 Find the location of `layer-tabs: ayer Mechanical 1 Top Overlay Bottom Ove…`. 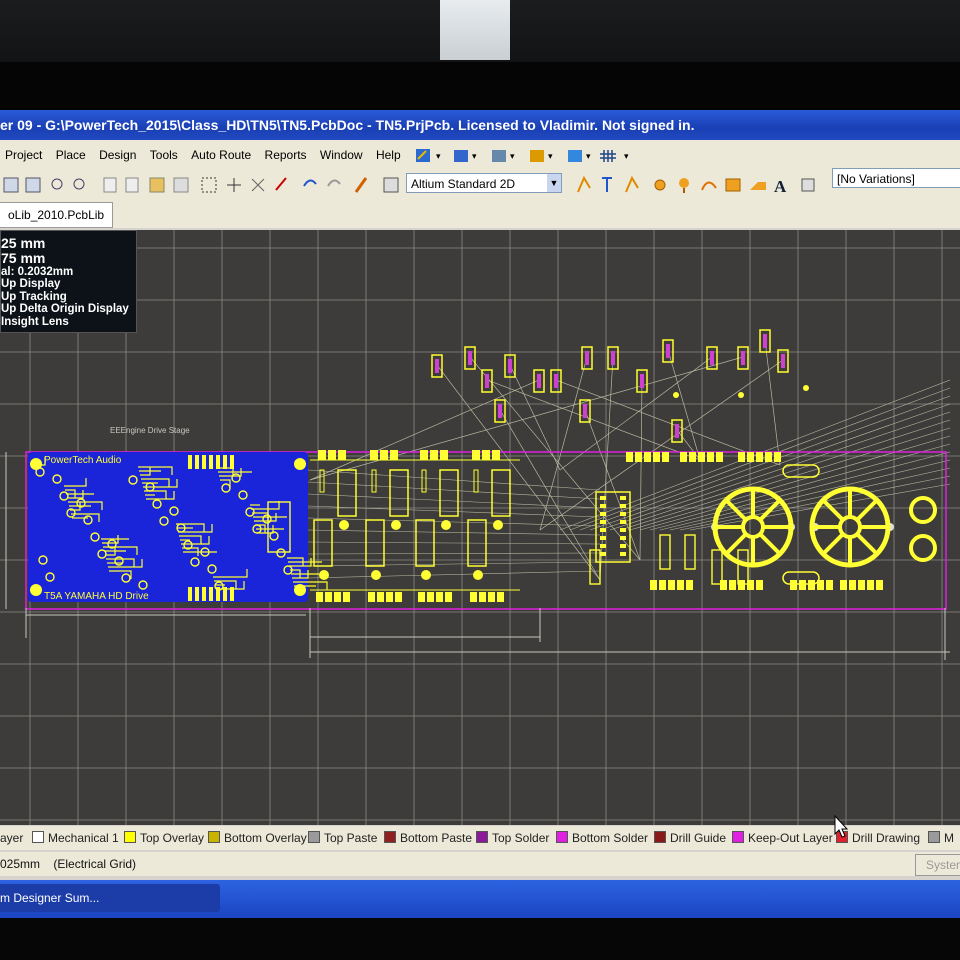

layer-tabs: ayer Mechanical 1 Top Overlay Bottom Ove… is located at coordinates (480, 838).